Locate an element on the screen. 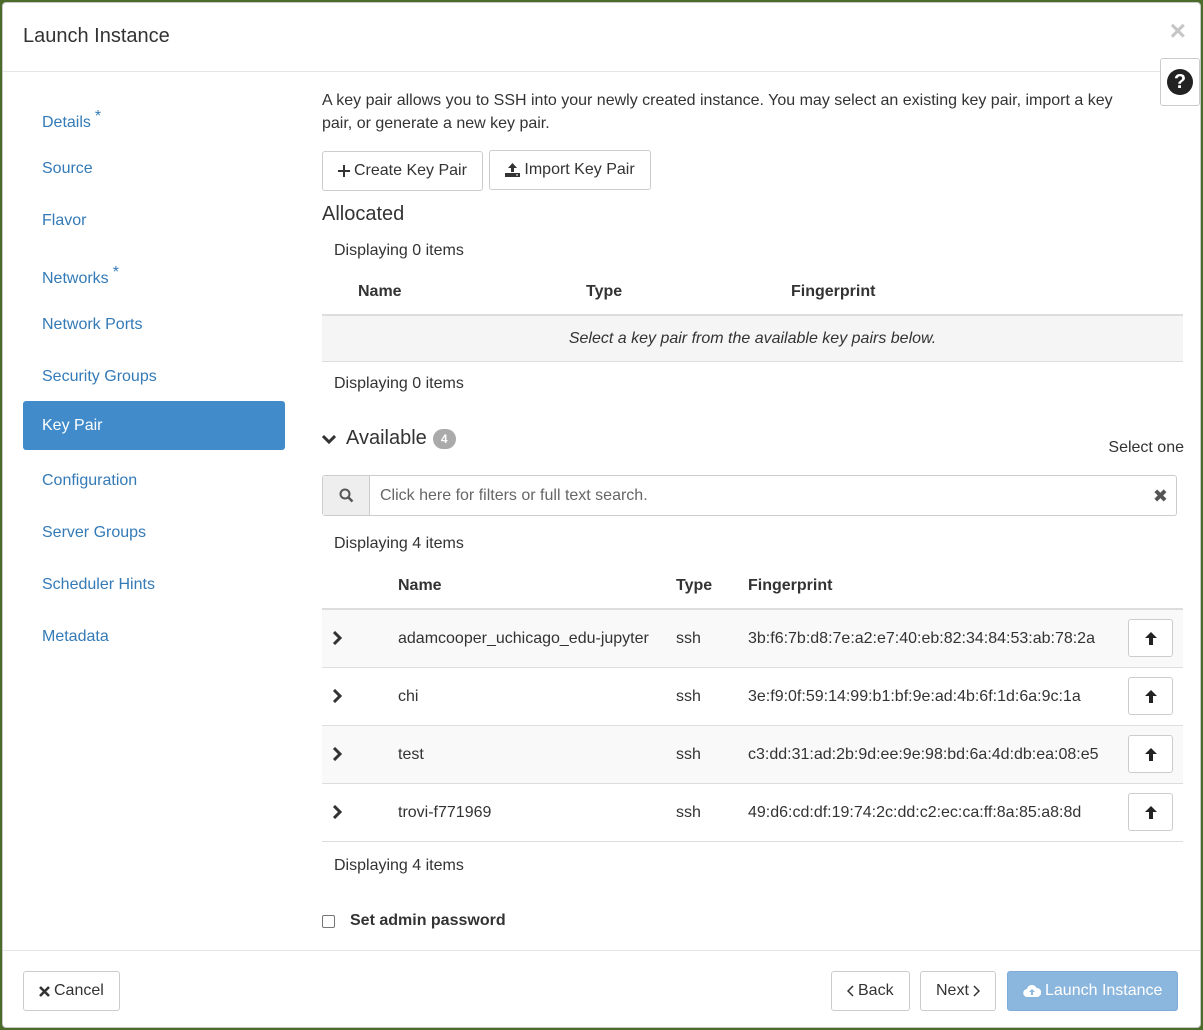 This screenshot has height=1030, width=1203. nav-item-scheduler-hints: Scheduler Hints is located at coordinates (154, 581).